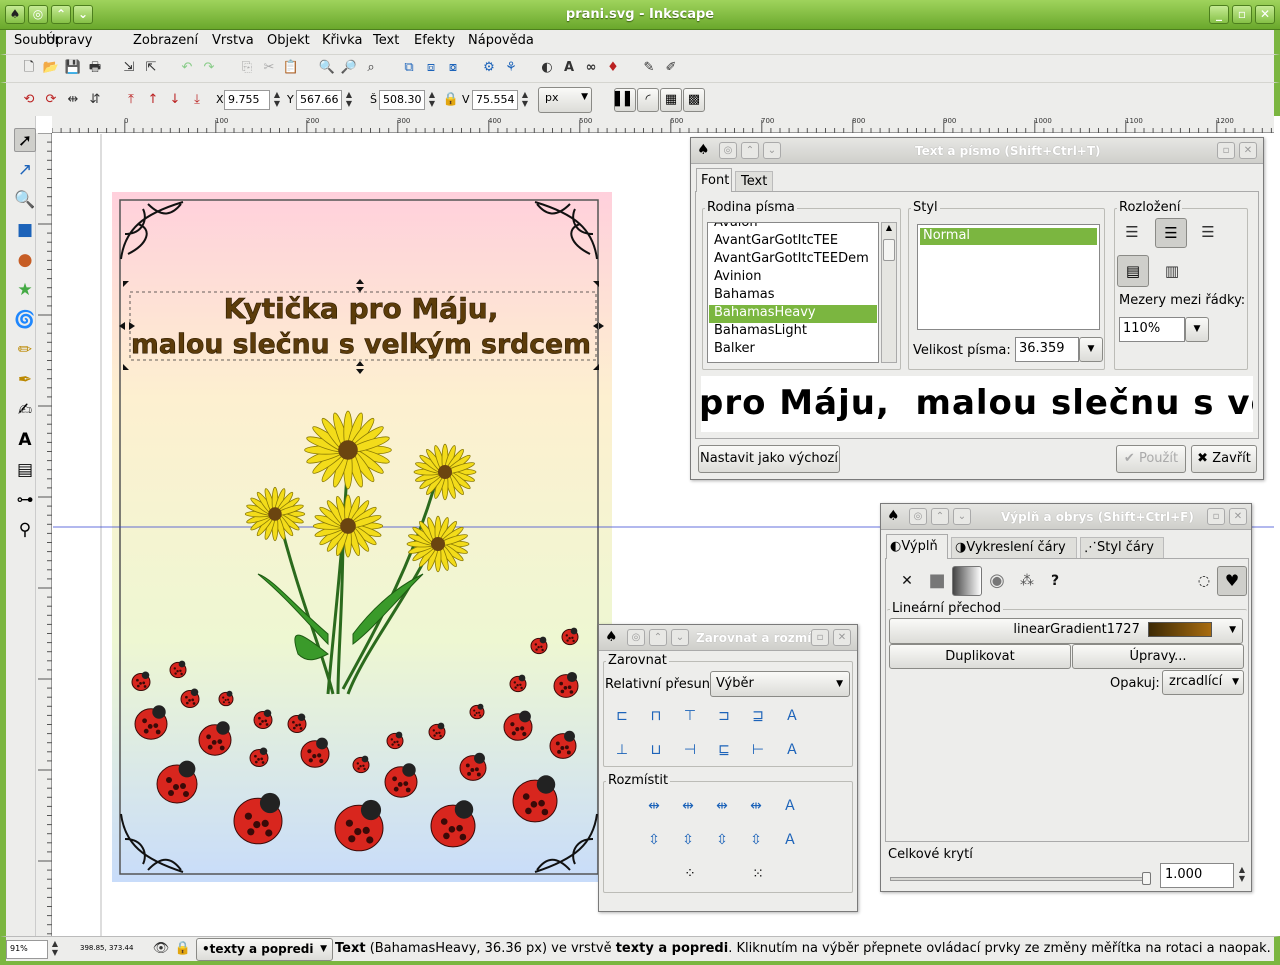 The width and height of the screenshot is (1280, 965). I want to click on document-props-icon: ✐, so click(671, 68).